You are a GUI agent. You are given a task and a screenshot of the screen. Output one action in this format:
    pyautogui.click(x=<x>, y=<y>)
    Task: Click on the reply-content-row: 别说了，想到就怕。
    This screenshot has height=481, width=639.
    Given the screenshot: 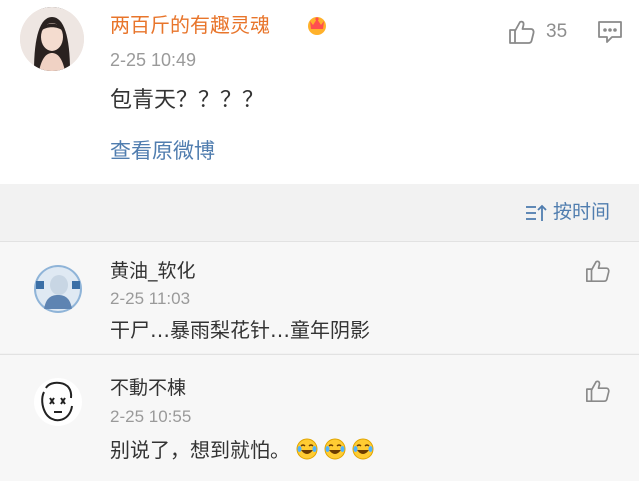 What is the action you would take?
    pyautogui.click(x=242, y=450)
    